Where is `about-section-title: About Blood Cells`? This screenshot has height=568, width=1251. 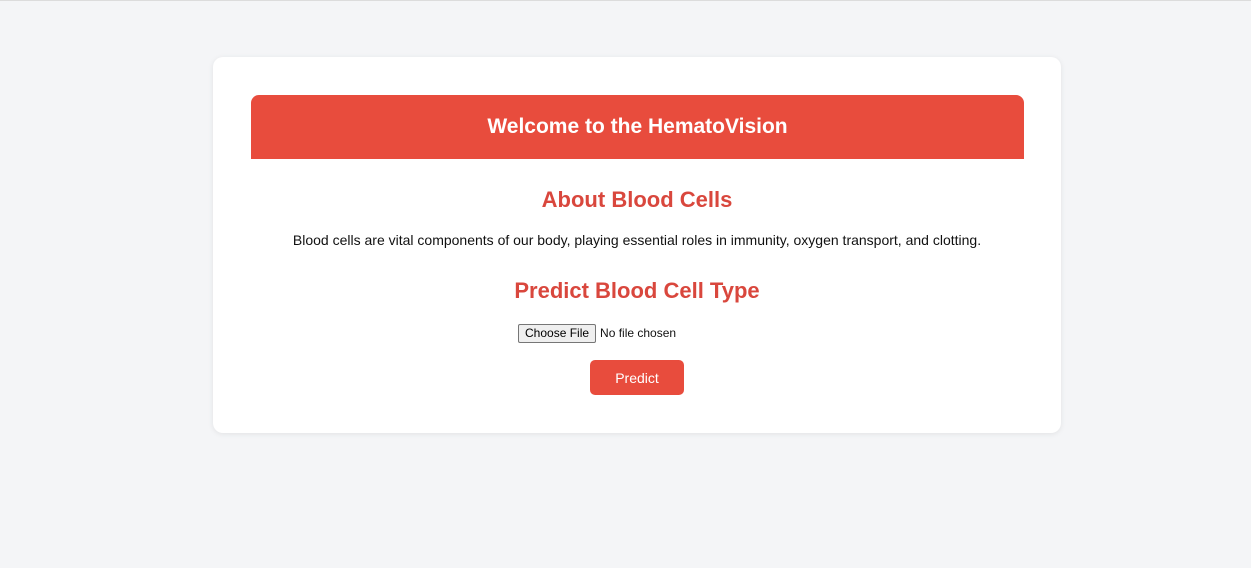 about-section-title: About Blood Cells is located at coordinates (637, 199).